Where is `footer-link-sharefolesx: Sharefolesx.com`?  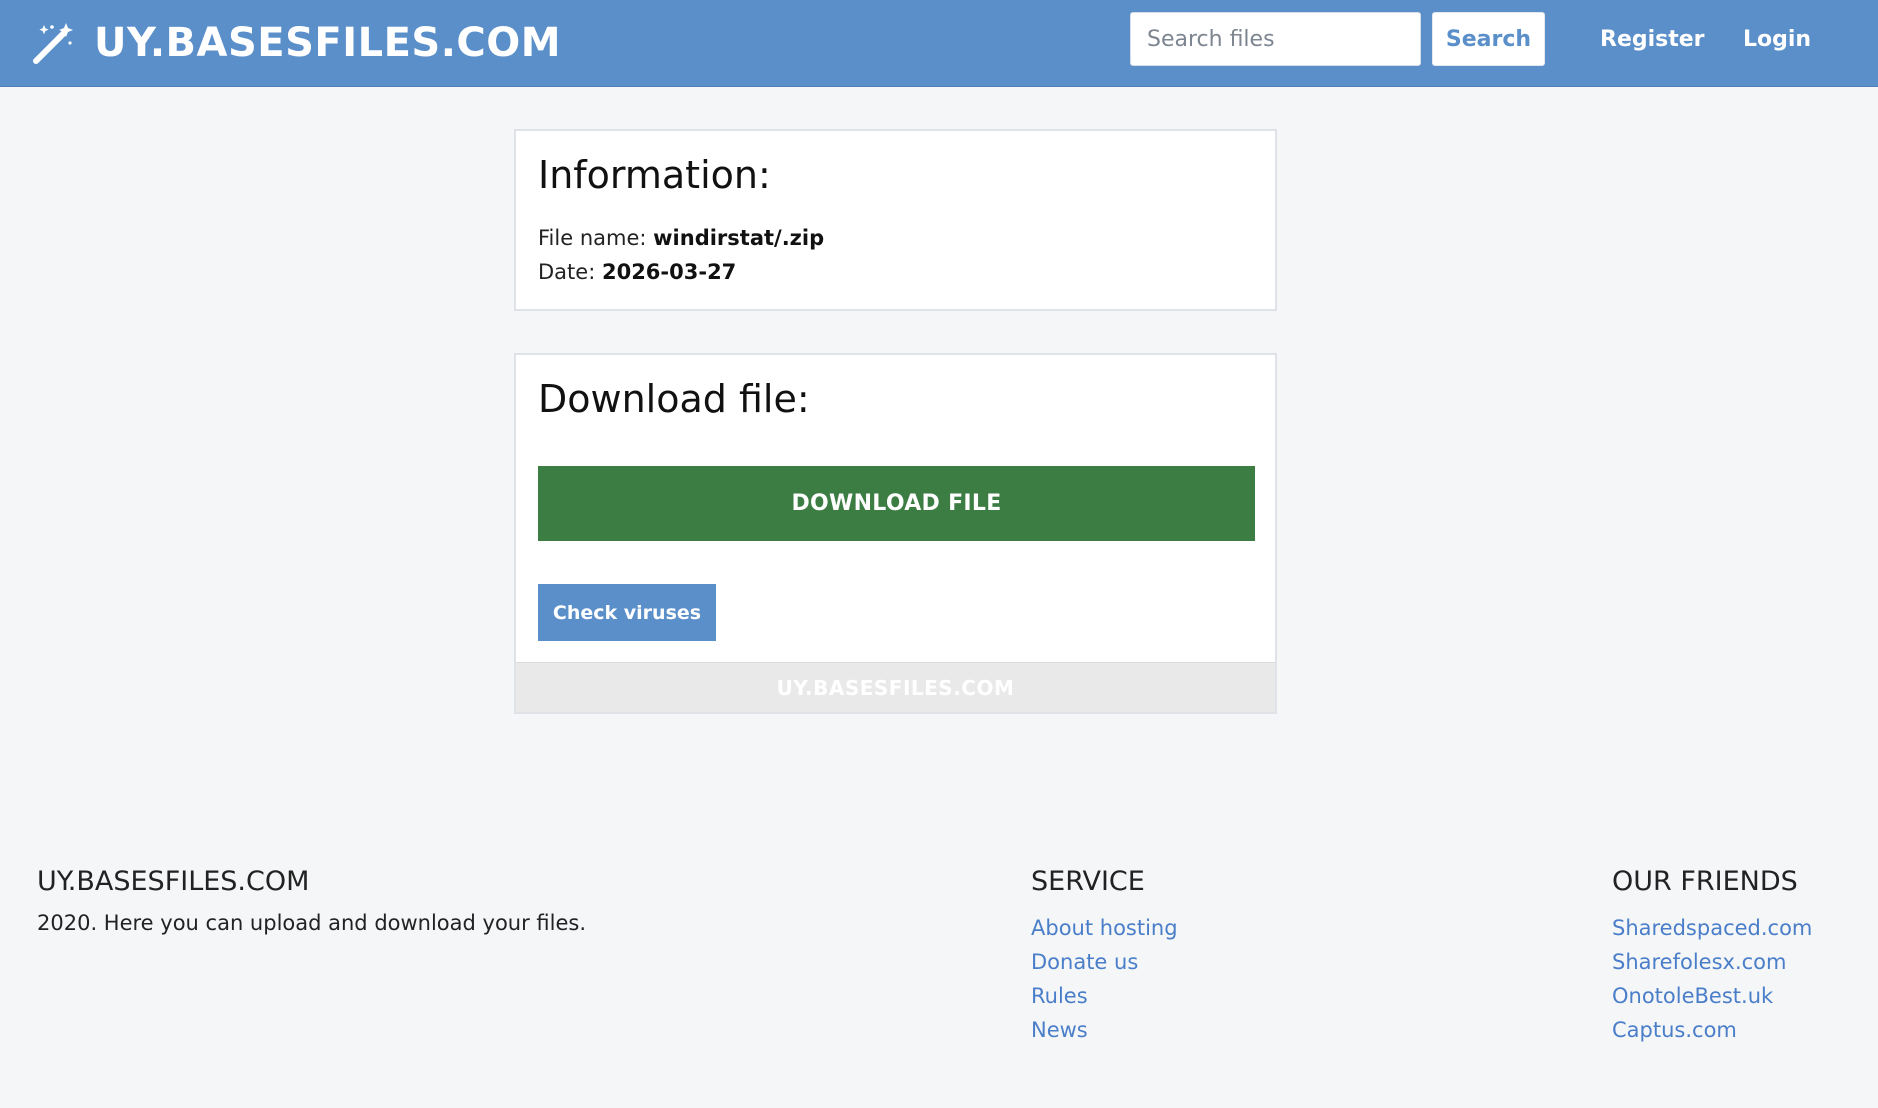
footer-link-sharefolesx: Sharefolesx.com is located at coordinates (1712, 962).